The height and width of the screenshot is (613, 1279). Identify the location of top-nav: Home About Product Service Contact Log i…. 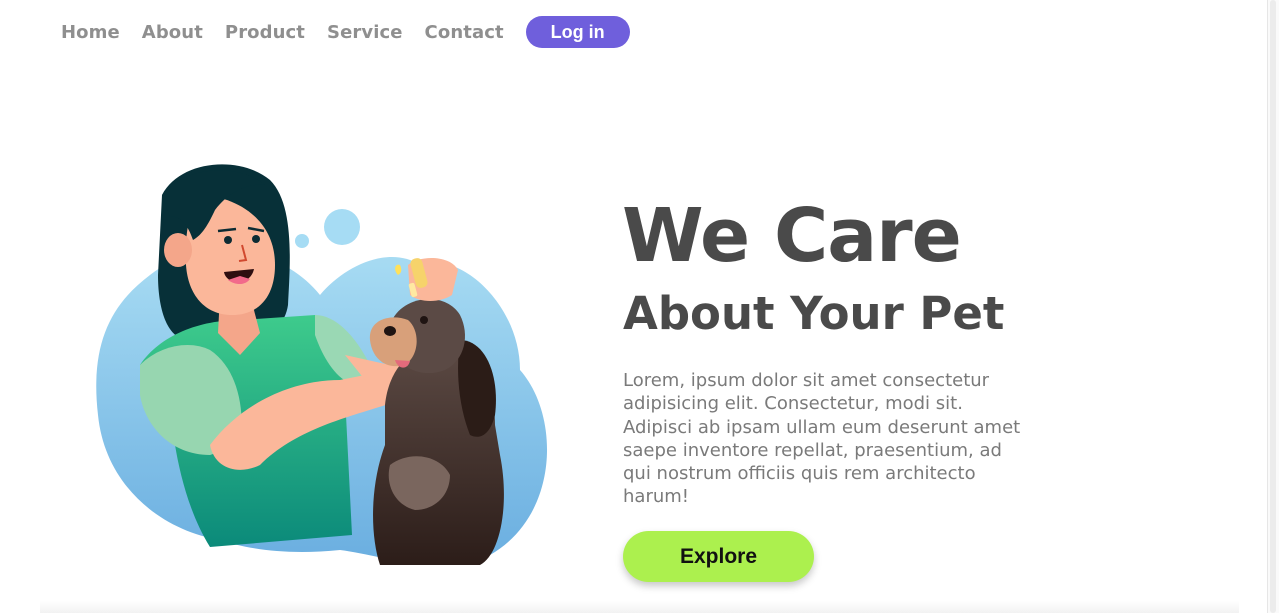
(345, 32).